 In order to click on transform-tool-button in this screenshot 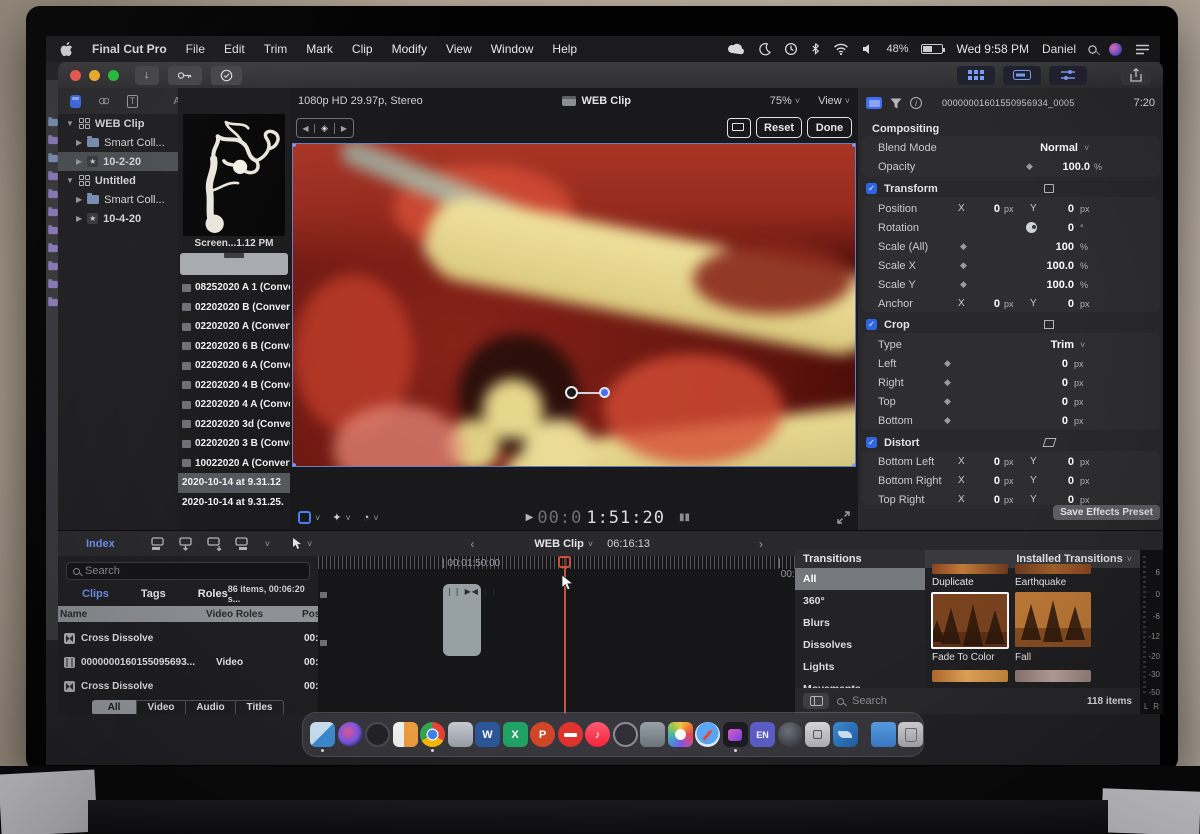, I will do `click(304, 517)`.